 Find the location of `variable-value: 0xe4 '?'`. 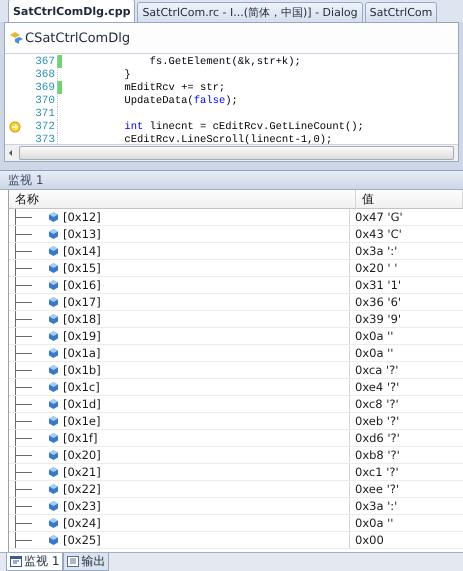

variable-value: 0xe4 '?' is located at coordinates (377, 387).